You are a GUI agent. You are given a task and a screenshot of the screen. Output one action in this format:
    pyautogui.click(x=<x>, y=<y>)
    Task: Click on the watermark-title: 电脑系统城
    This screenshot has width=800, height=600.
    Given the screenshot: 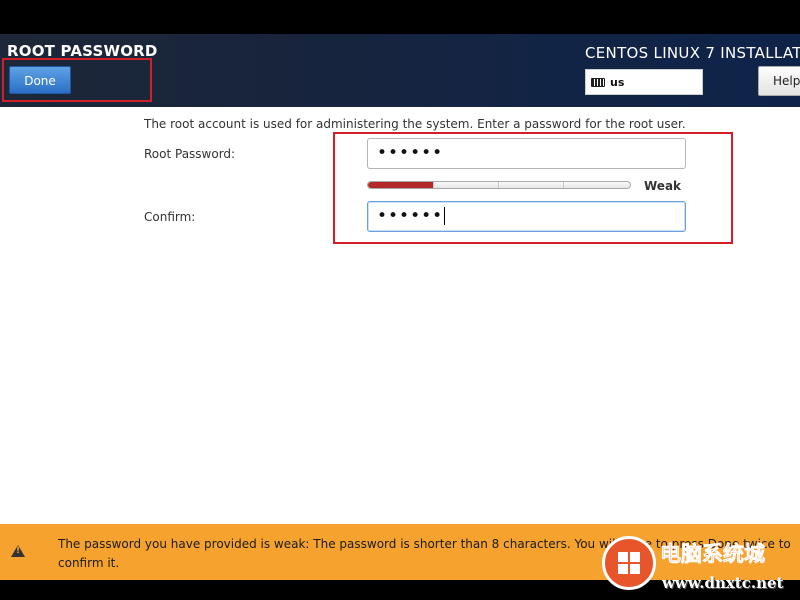 What is the action you would take?
    pyautogui.click(x=713, y=554)
    